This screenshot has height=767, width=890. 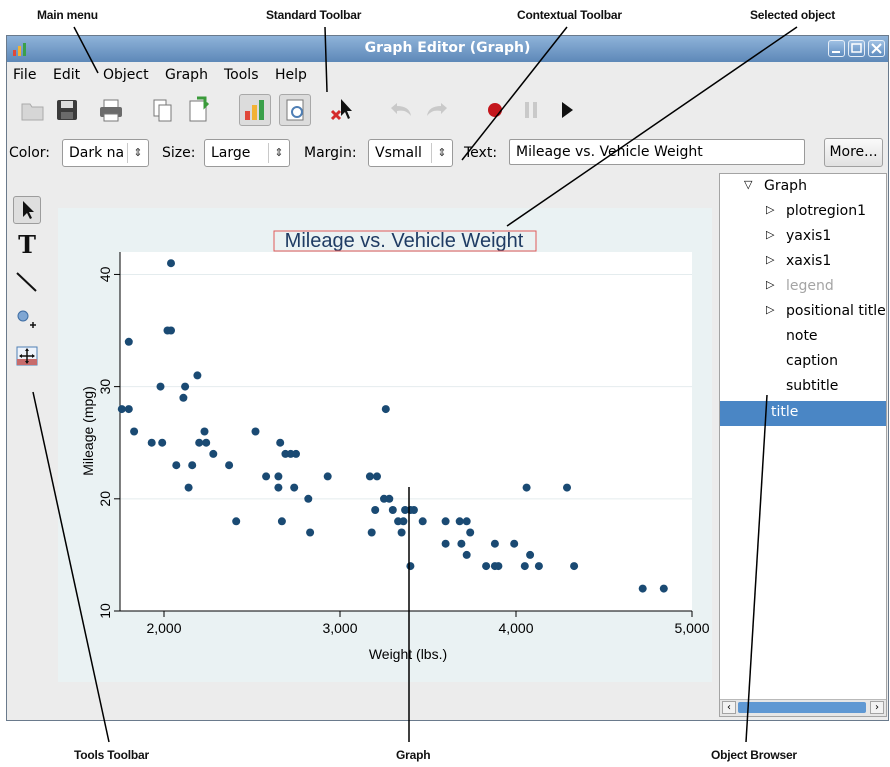 What do you see at coordinates (163, 110) in the screenshot?
I see `copy-button` at bounding box center [163, 110].